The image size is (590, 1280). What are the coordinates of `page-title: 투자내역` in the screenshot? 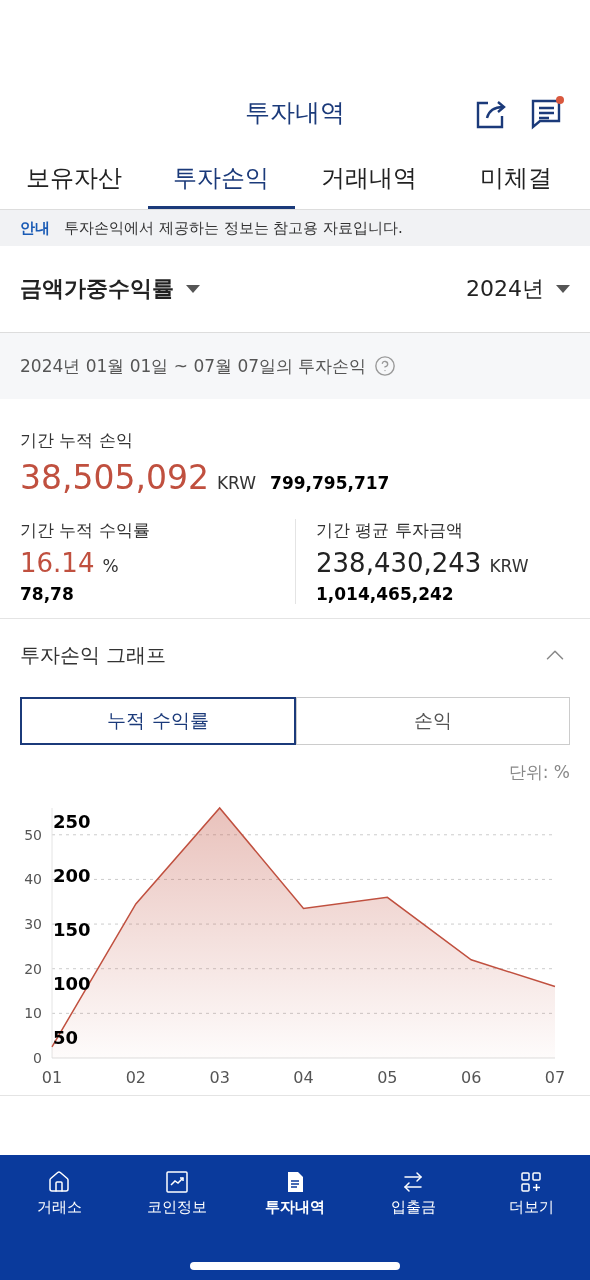 It's located at (295, 113).